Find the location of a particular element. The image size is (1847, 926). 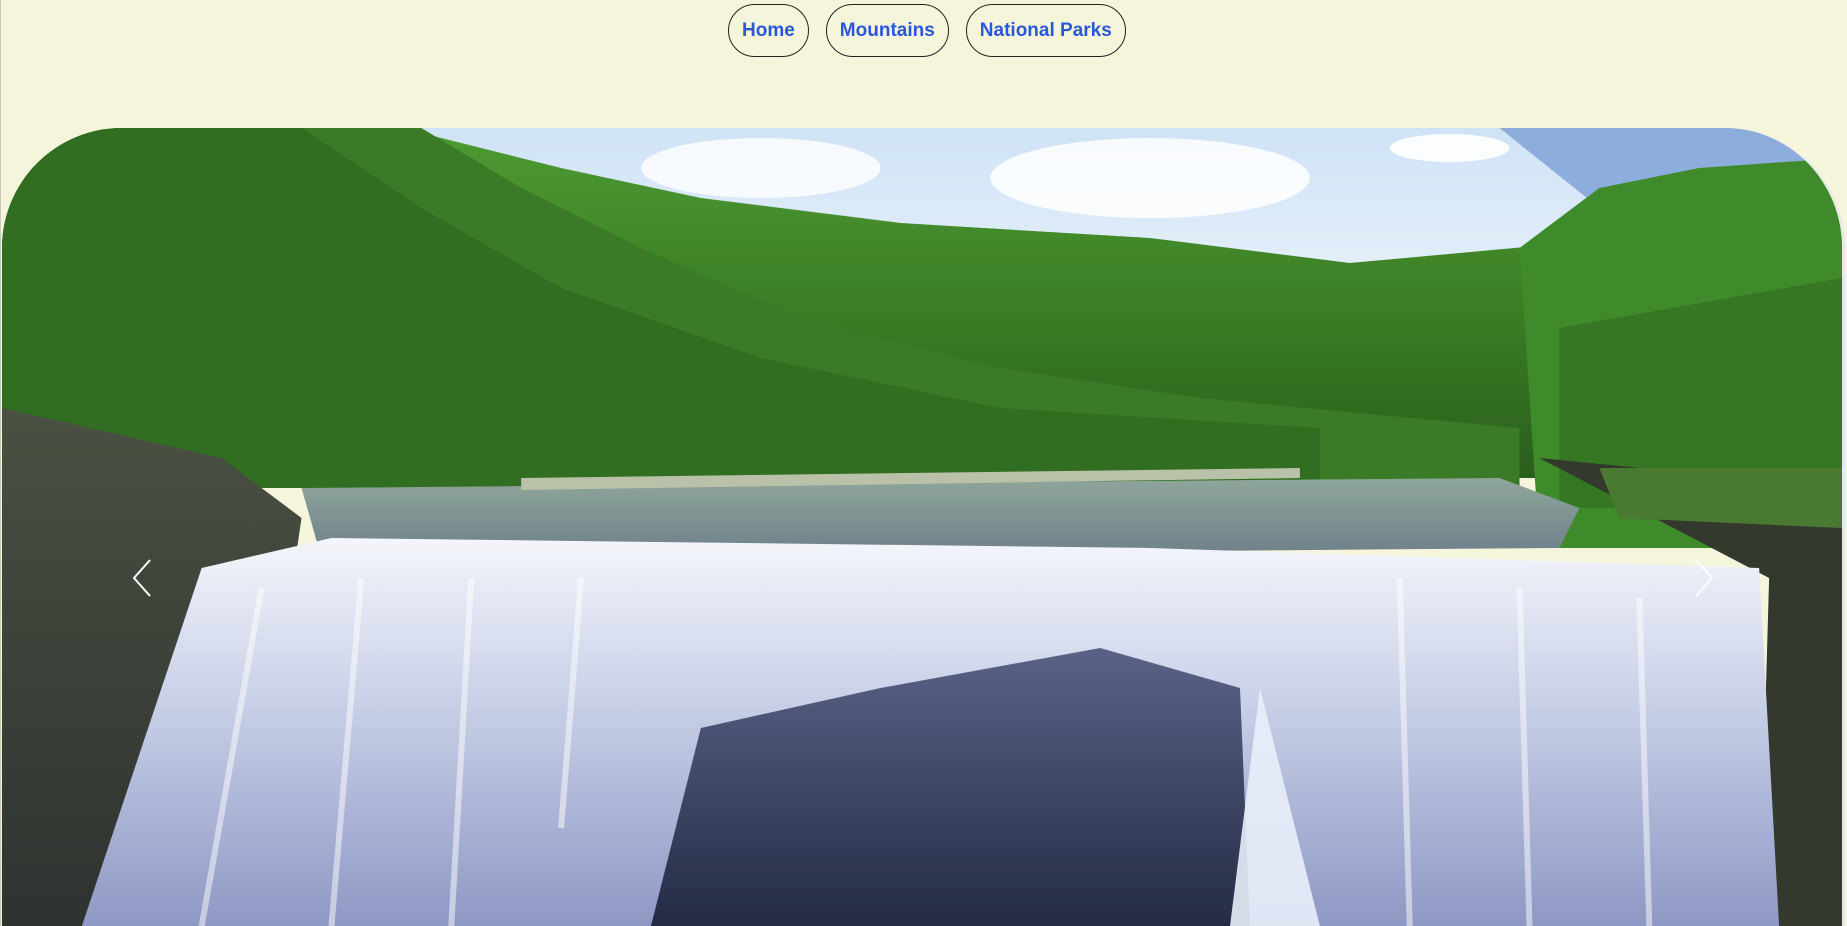

carousel-prev-button is located at coordinates (142, 578).